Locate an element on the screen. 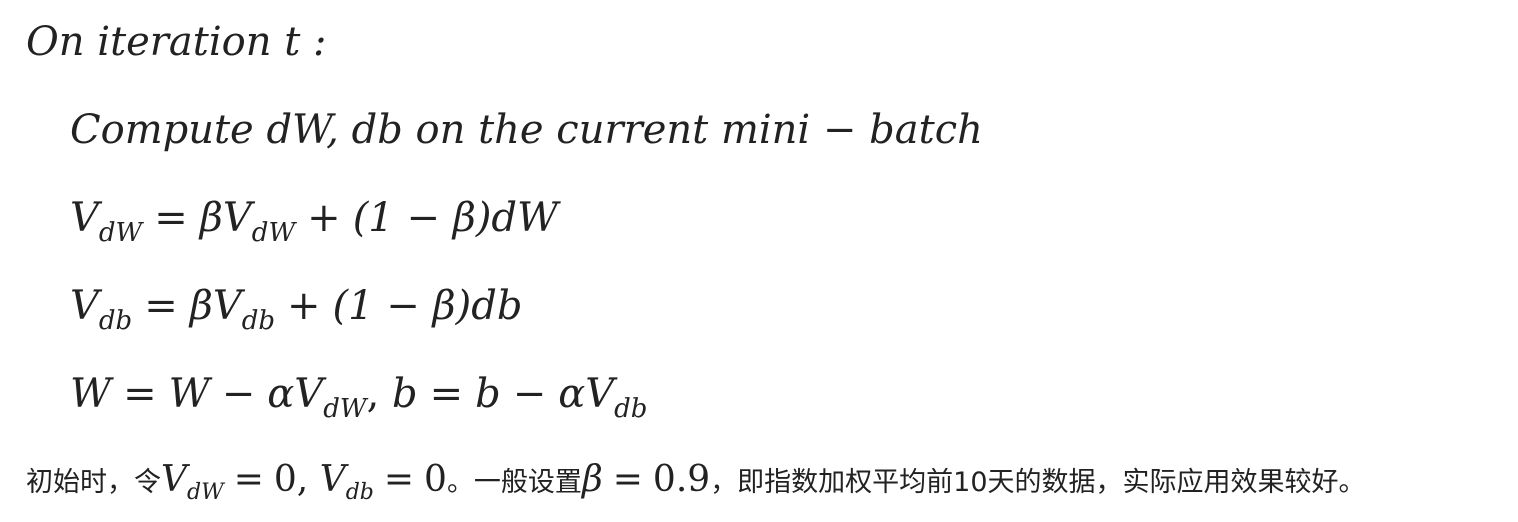  vdw-update-equation: VdW = βVdW + (1 − β)dW is located at coordinates (314, 221).